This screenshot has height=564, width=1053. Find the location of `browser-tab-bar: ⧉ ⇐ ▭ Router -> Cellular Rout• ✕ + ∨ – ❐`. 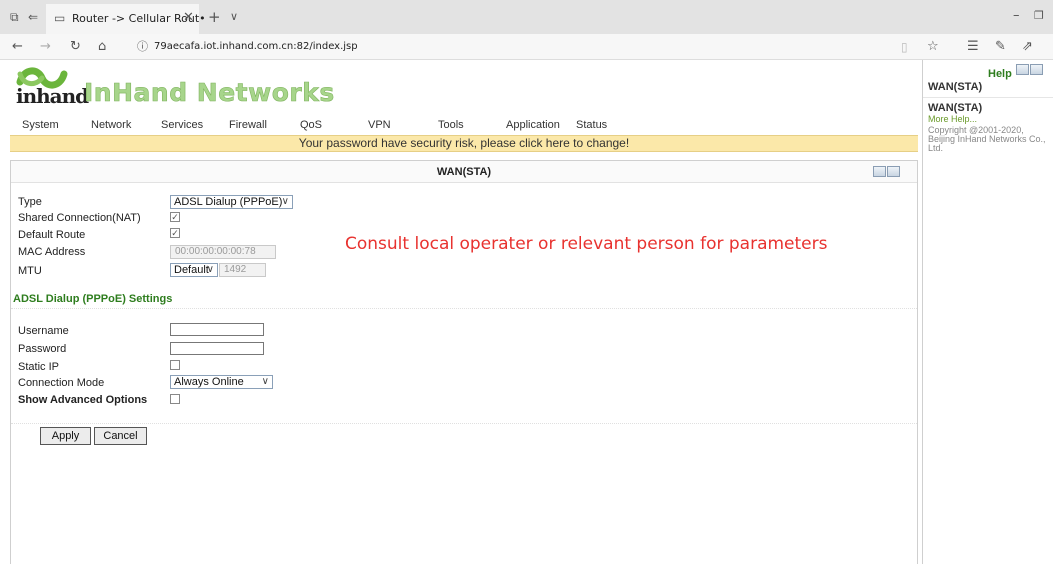

browser-tab-bar: ⧉ ⇐ ▭ Router -> Cellular Rout• ✕ + ∨ – ❐ is located at coordinates (526, 17).